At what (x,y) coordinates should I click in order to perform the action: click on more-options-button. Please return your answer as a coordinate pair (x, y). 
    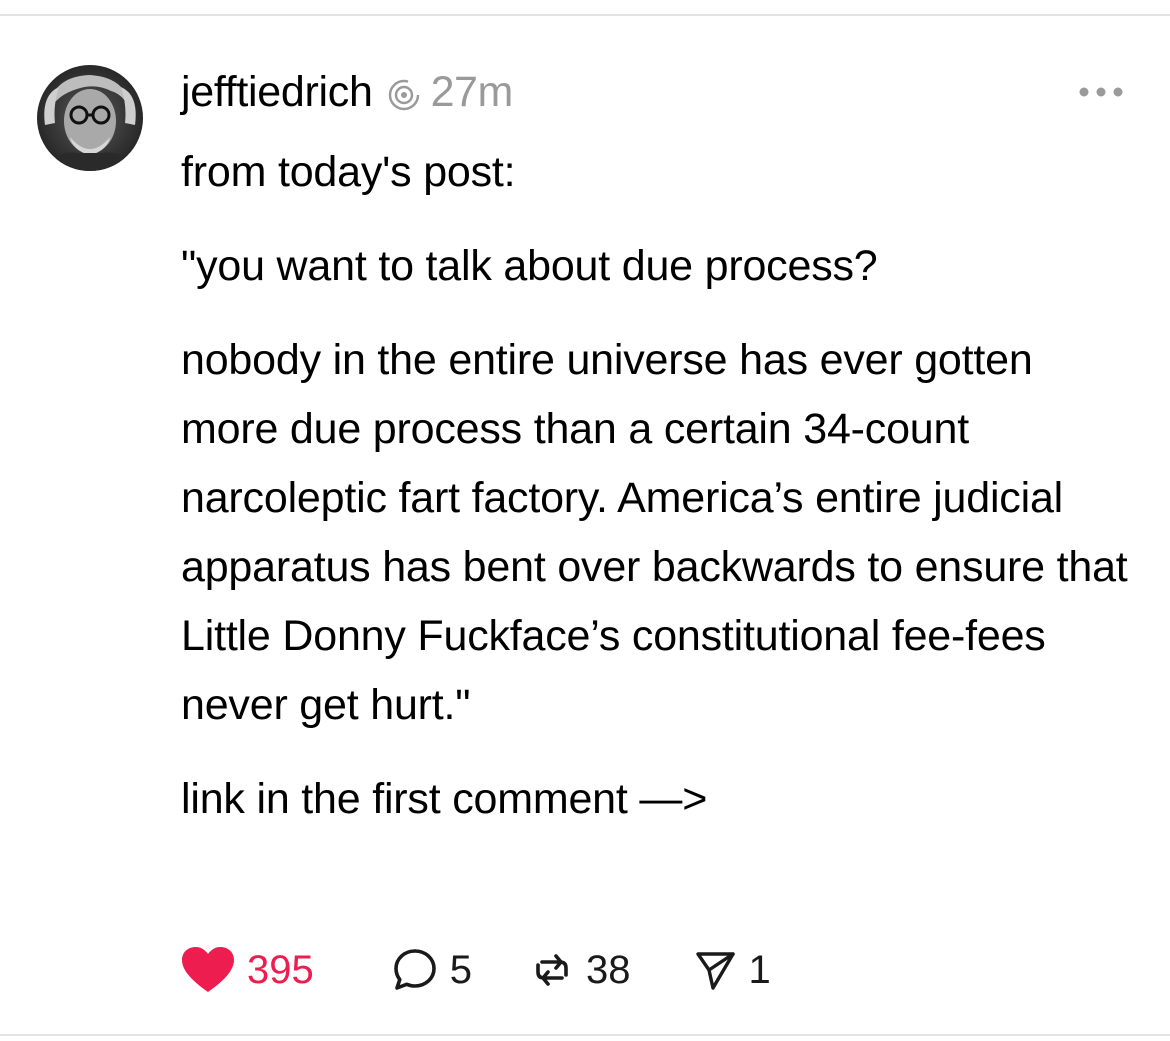
    Looking at the image, I should click on (1101, 92).